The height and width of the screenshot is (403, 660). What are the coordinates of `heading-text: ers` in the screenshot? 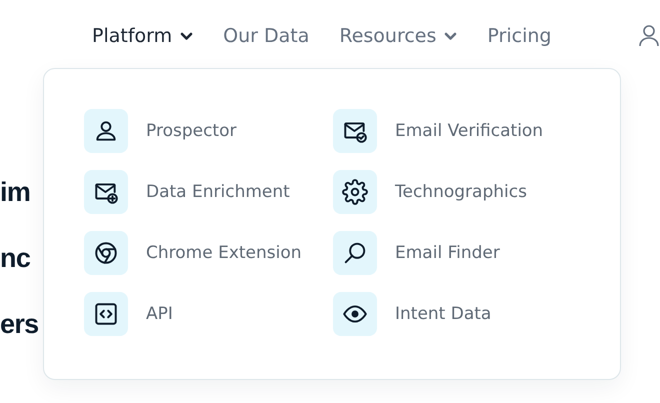 It's located at (20, 324).